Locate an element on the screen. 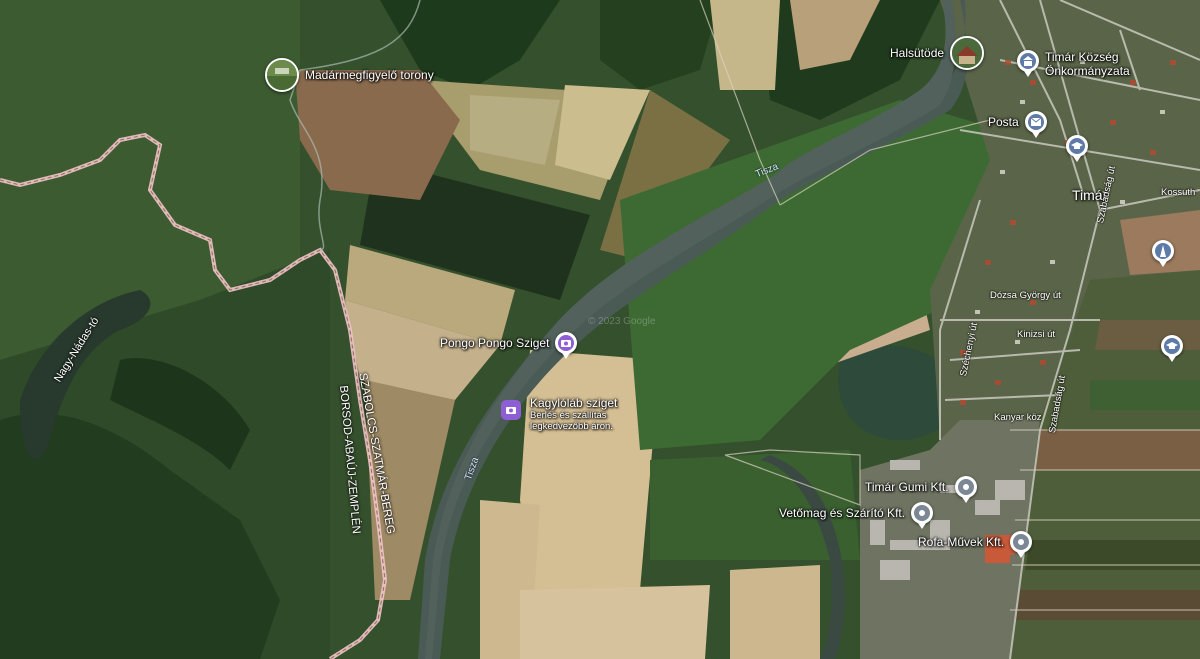 The image size is (1200, 659). street-label: Kanyar köz is located at coordinates (1018, 417).